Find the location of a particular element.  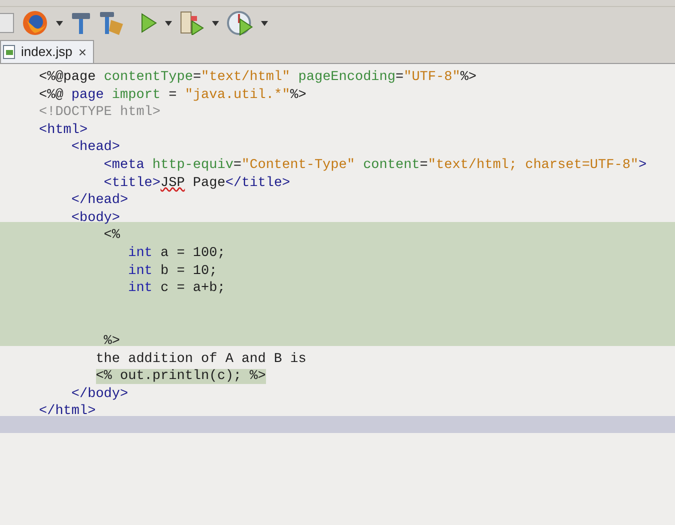

code-line: <body> is located at coordinates (95, 219).